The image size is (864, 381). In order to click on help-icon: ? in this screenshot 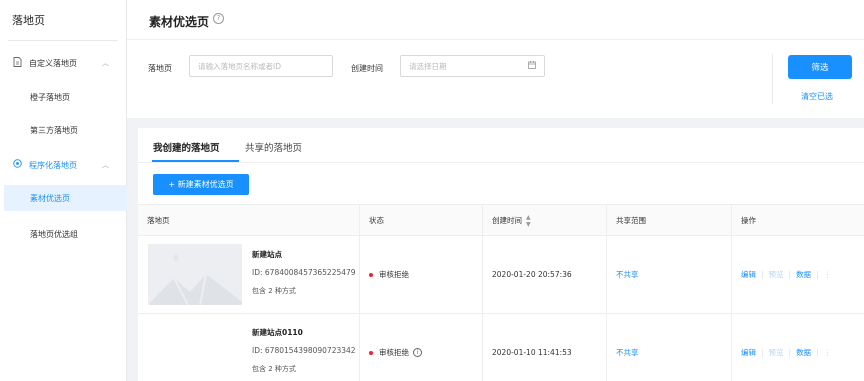, I will do `click(218, 18)`.